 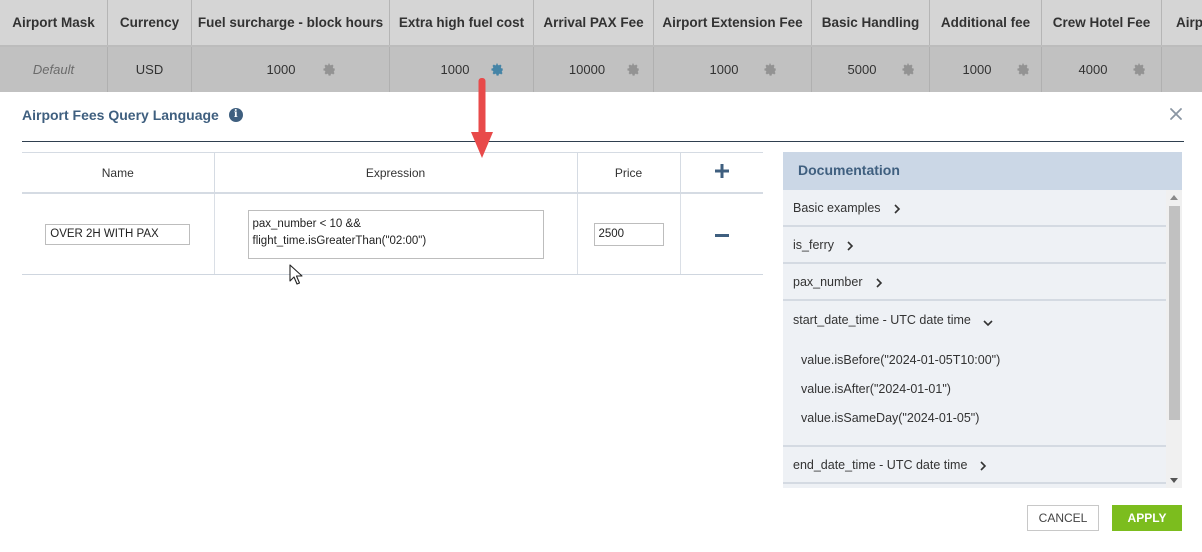 What do you see at coordinates (974, 245) in the screenshot?
I see `doc-item-is-ferry: is_ferry` at bounding box center [974, 245].